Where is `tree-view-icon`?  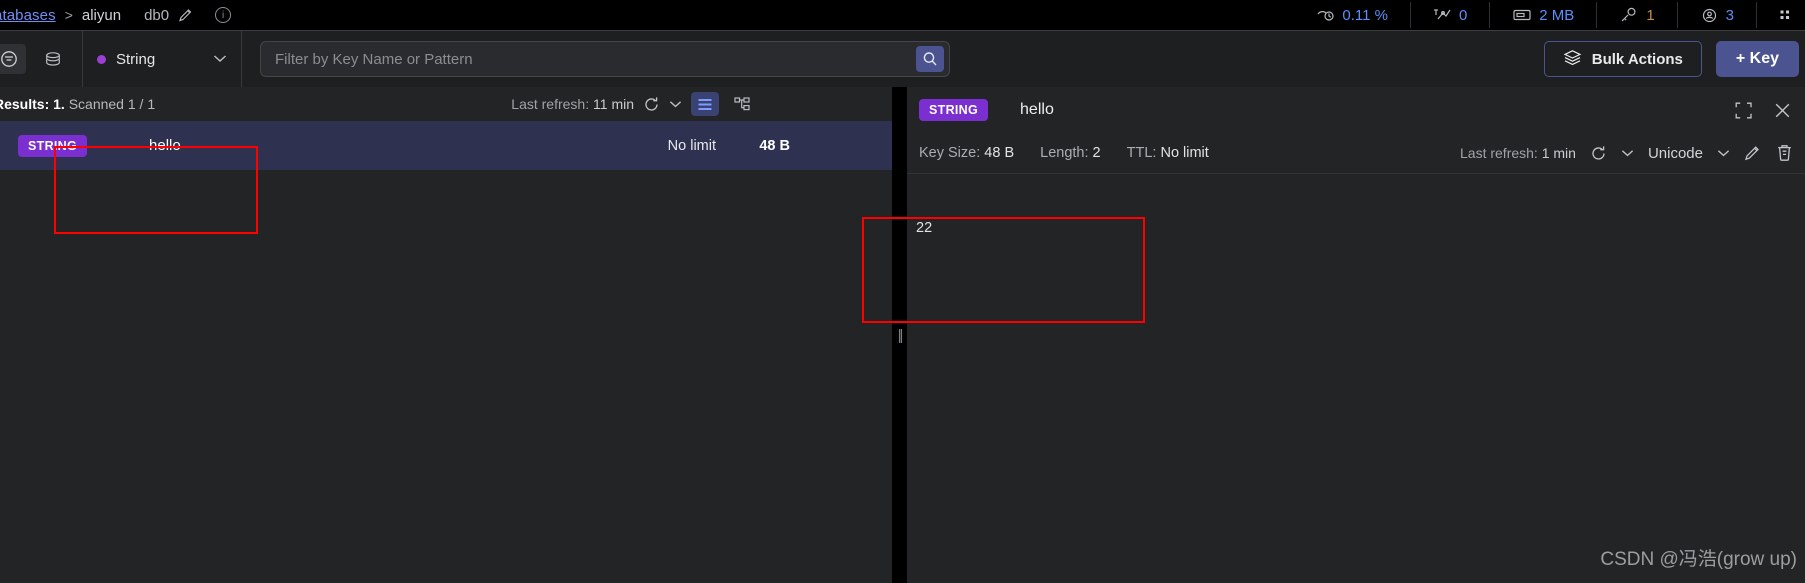
tree-view-icon is located at coordinates (742, 104).